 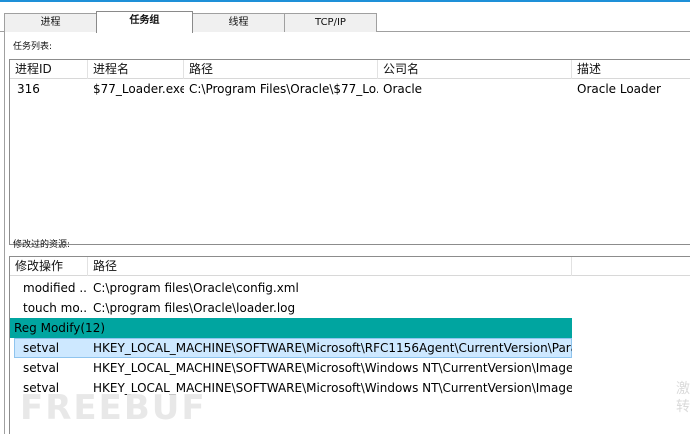 What do you see at coordinates (238, 22) in the screenshot?
I see `tab-threads: 线程` at bounding box center [238, 22].